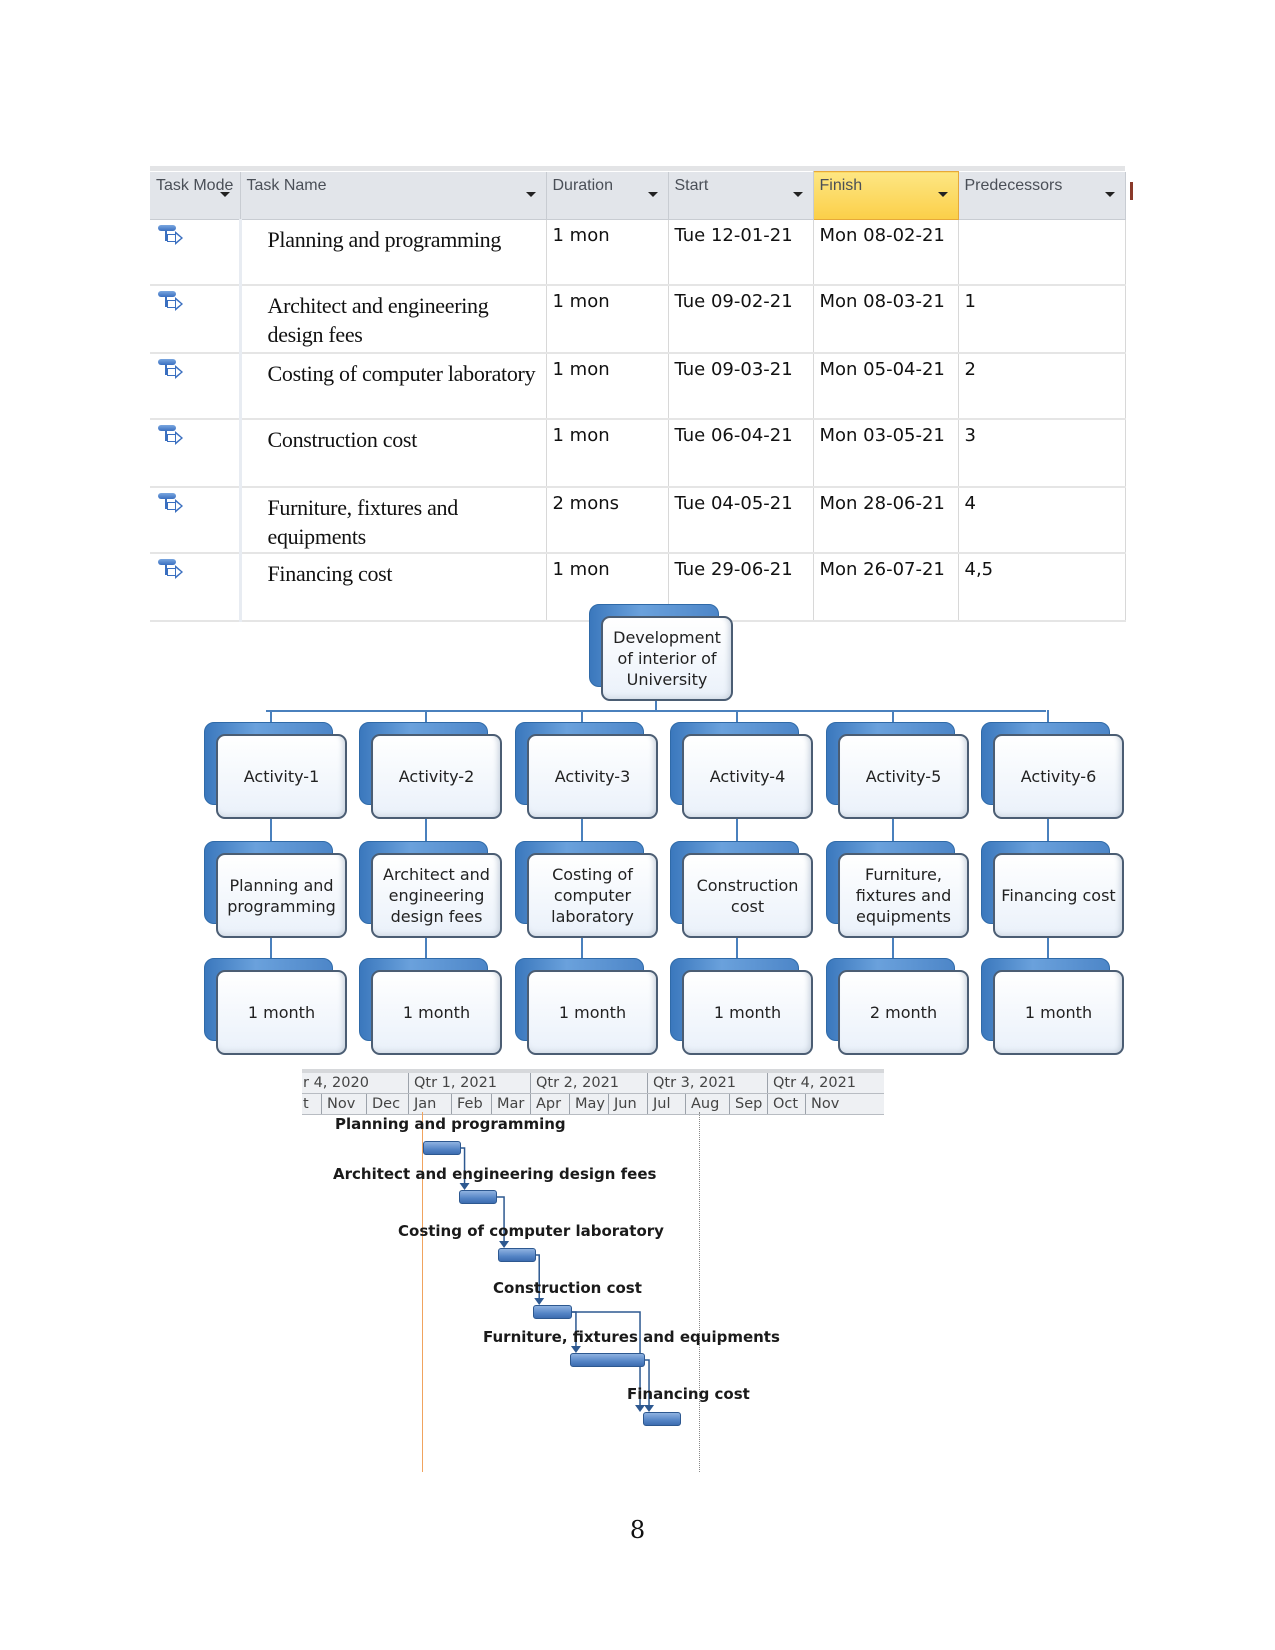 This screenshot has height=1650, width=1275. What do you see at coordinates (1042, 587) in the screenshot?
I see `predecessors-cell: 4,5` at bounding box center [1042, 587].